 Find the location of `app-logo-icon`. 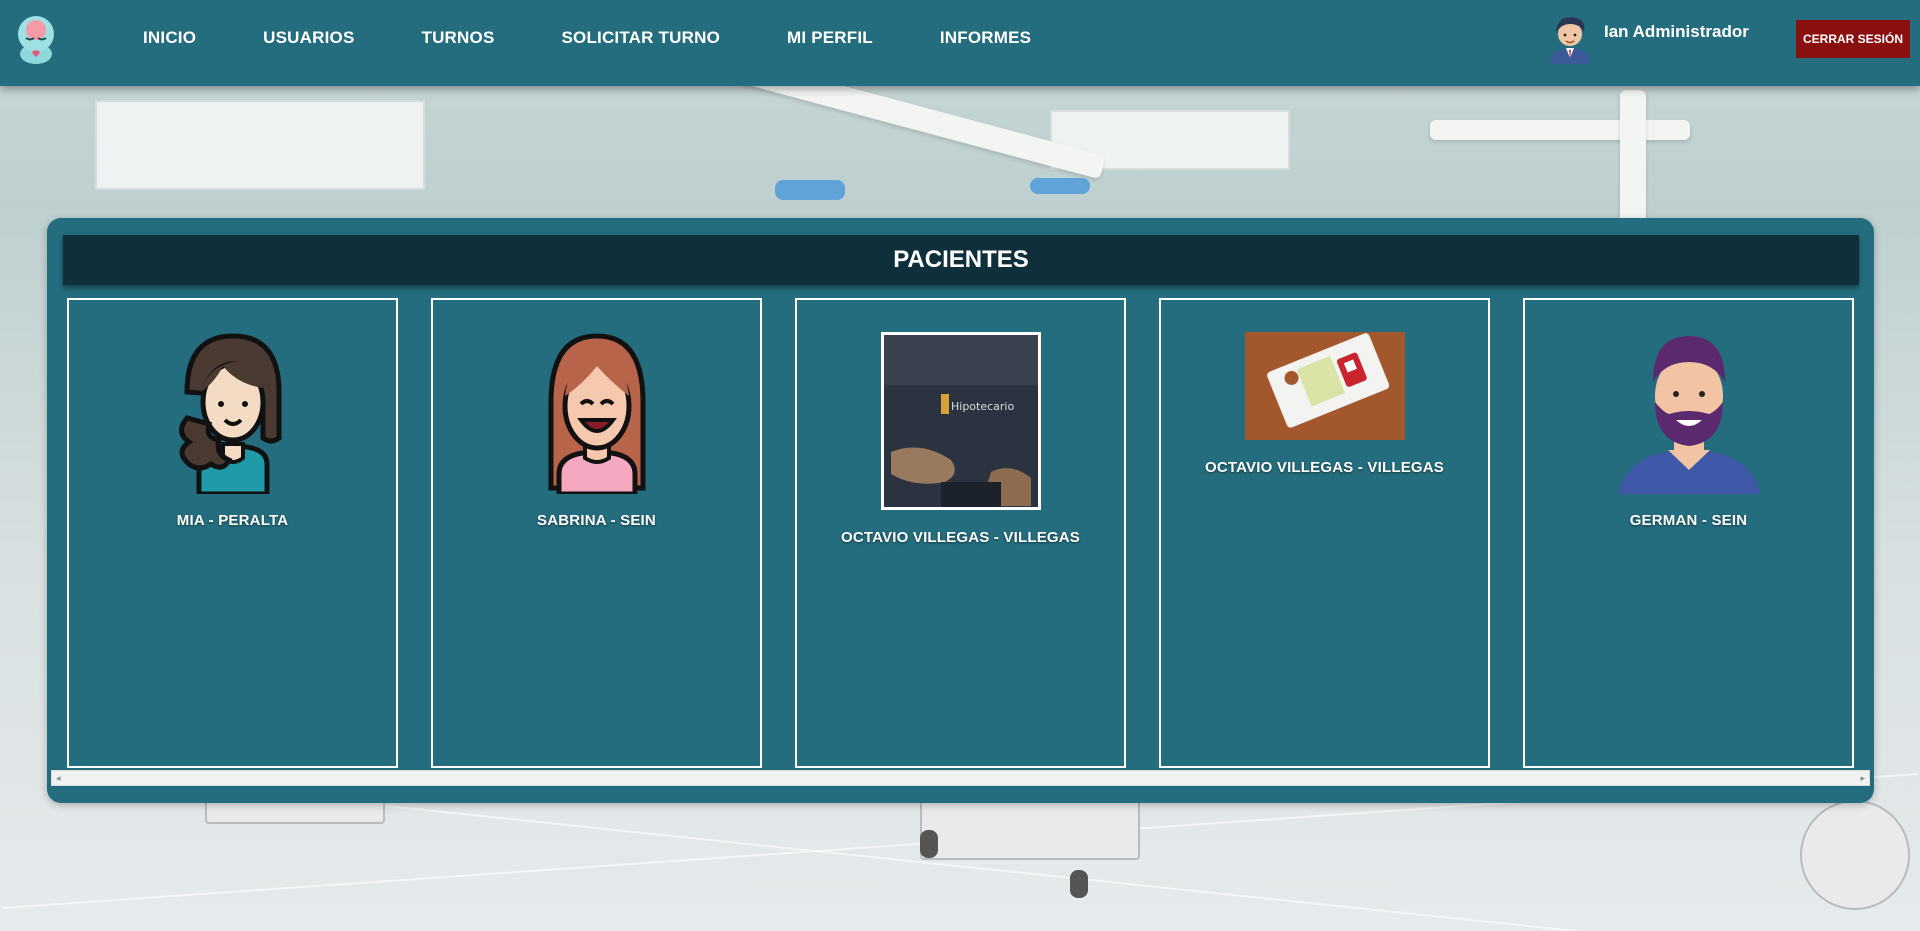

app-logo-icon is located at coordinates (36, 38).